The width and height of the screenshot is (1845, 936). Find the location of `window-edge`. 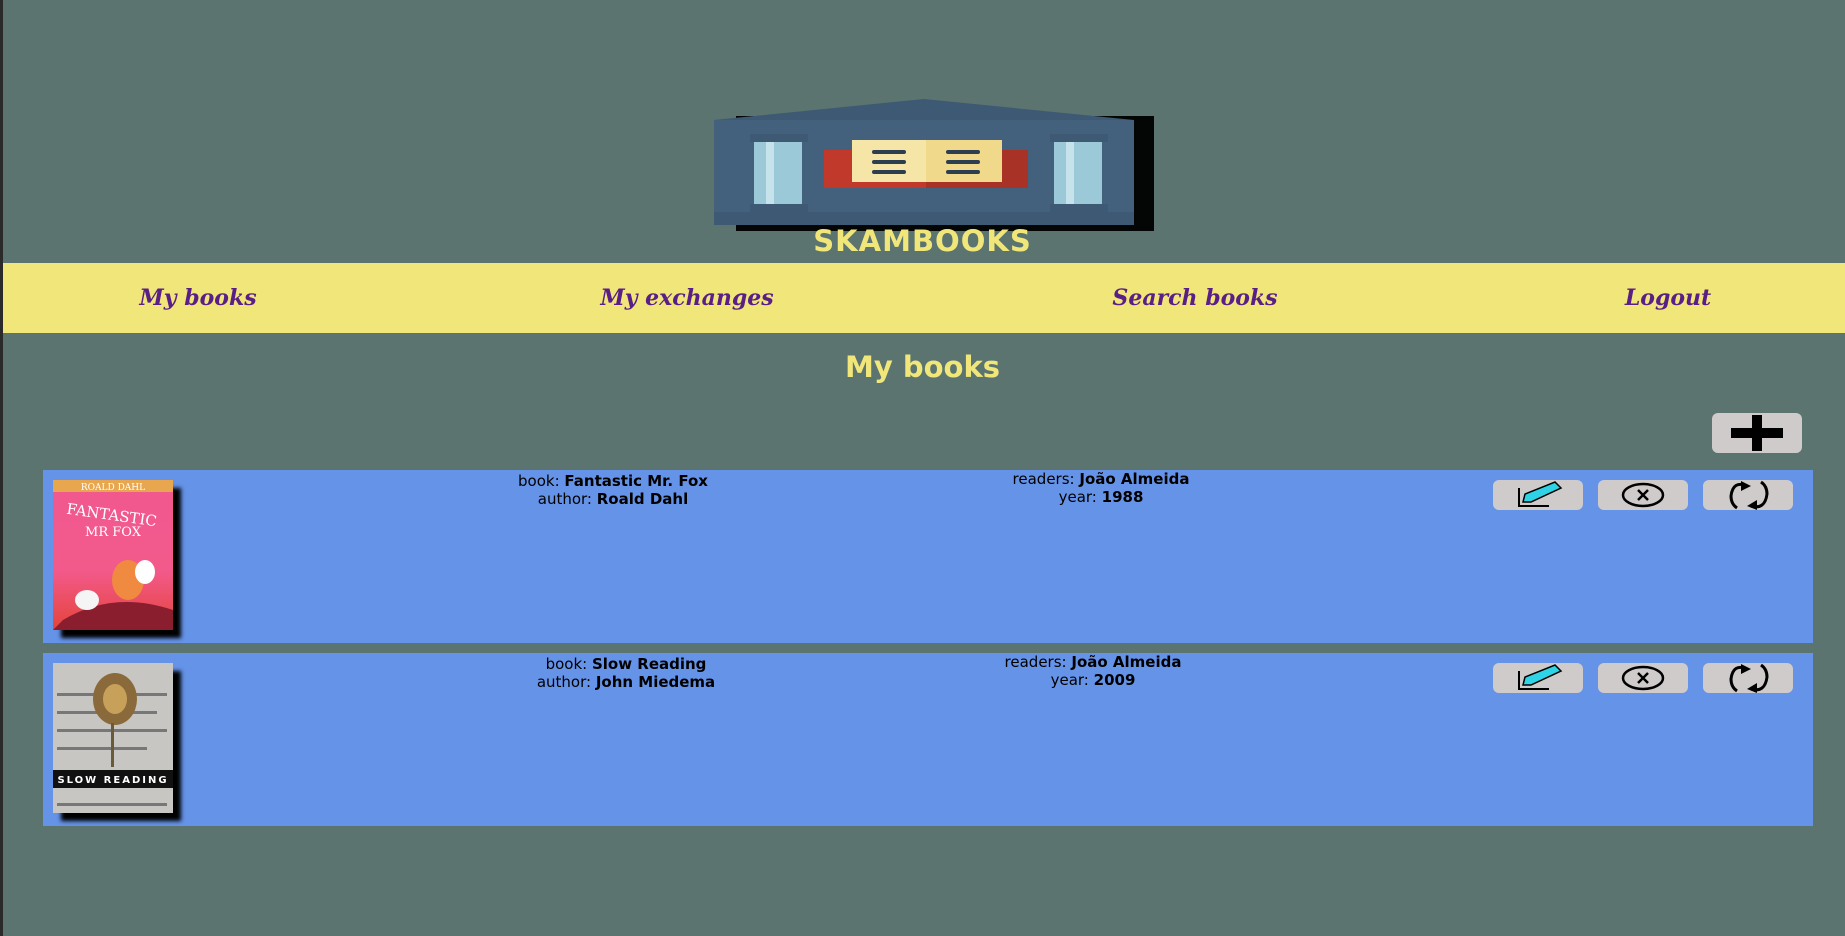

window-edge is located at coordinates (1, 468).